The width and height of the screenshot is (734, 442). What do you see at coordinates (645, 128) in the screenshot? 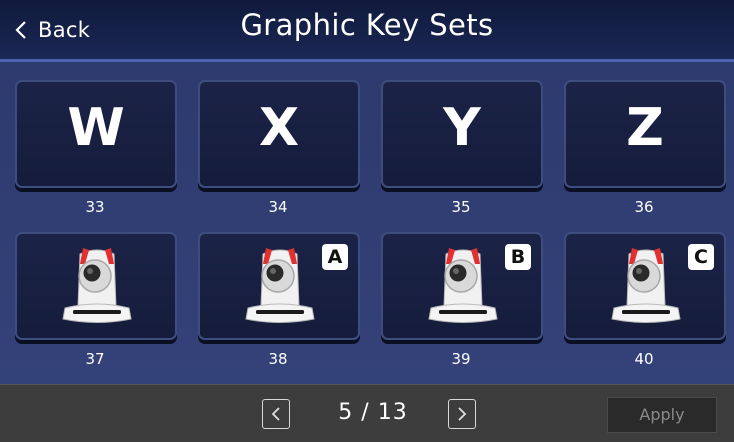
I see `tile-letter: Z` at bounding box center [645, 128].